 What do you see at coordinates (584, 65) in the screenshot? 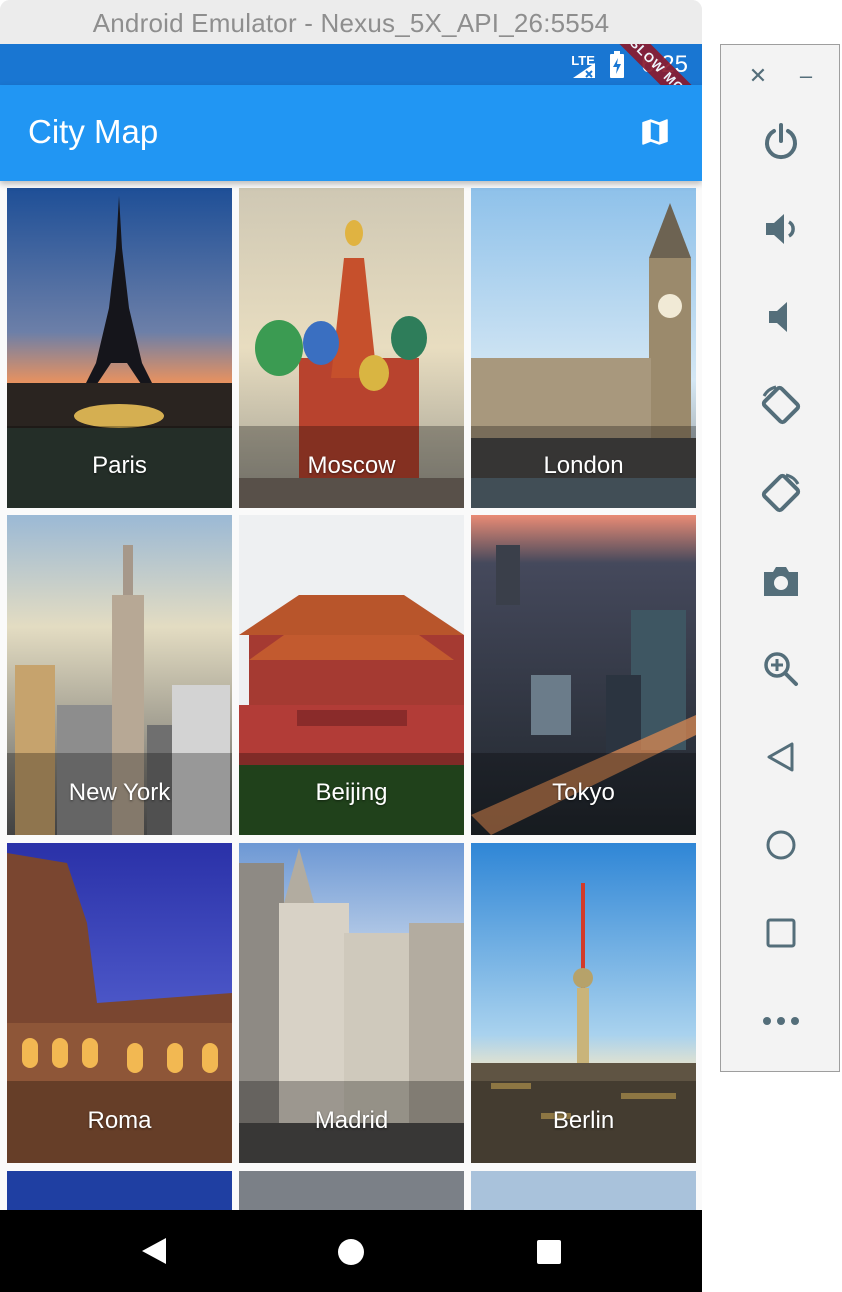
I see `lte-signal-icon: LTE` at bounding box center [584, 65].